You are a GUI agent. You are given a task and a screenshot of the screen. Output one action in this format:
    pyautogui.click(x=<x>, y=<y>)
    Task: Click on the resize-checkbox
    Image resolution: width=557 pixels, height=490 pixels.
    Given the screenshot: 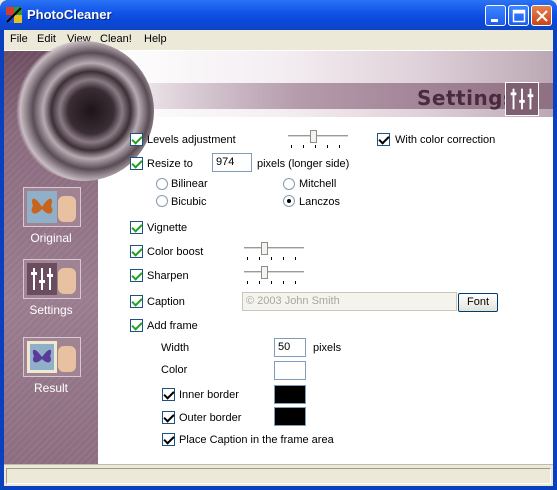 What is the action you would take?
    pyautogui.click(x=136, y=163)
    